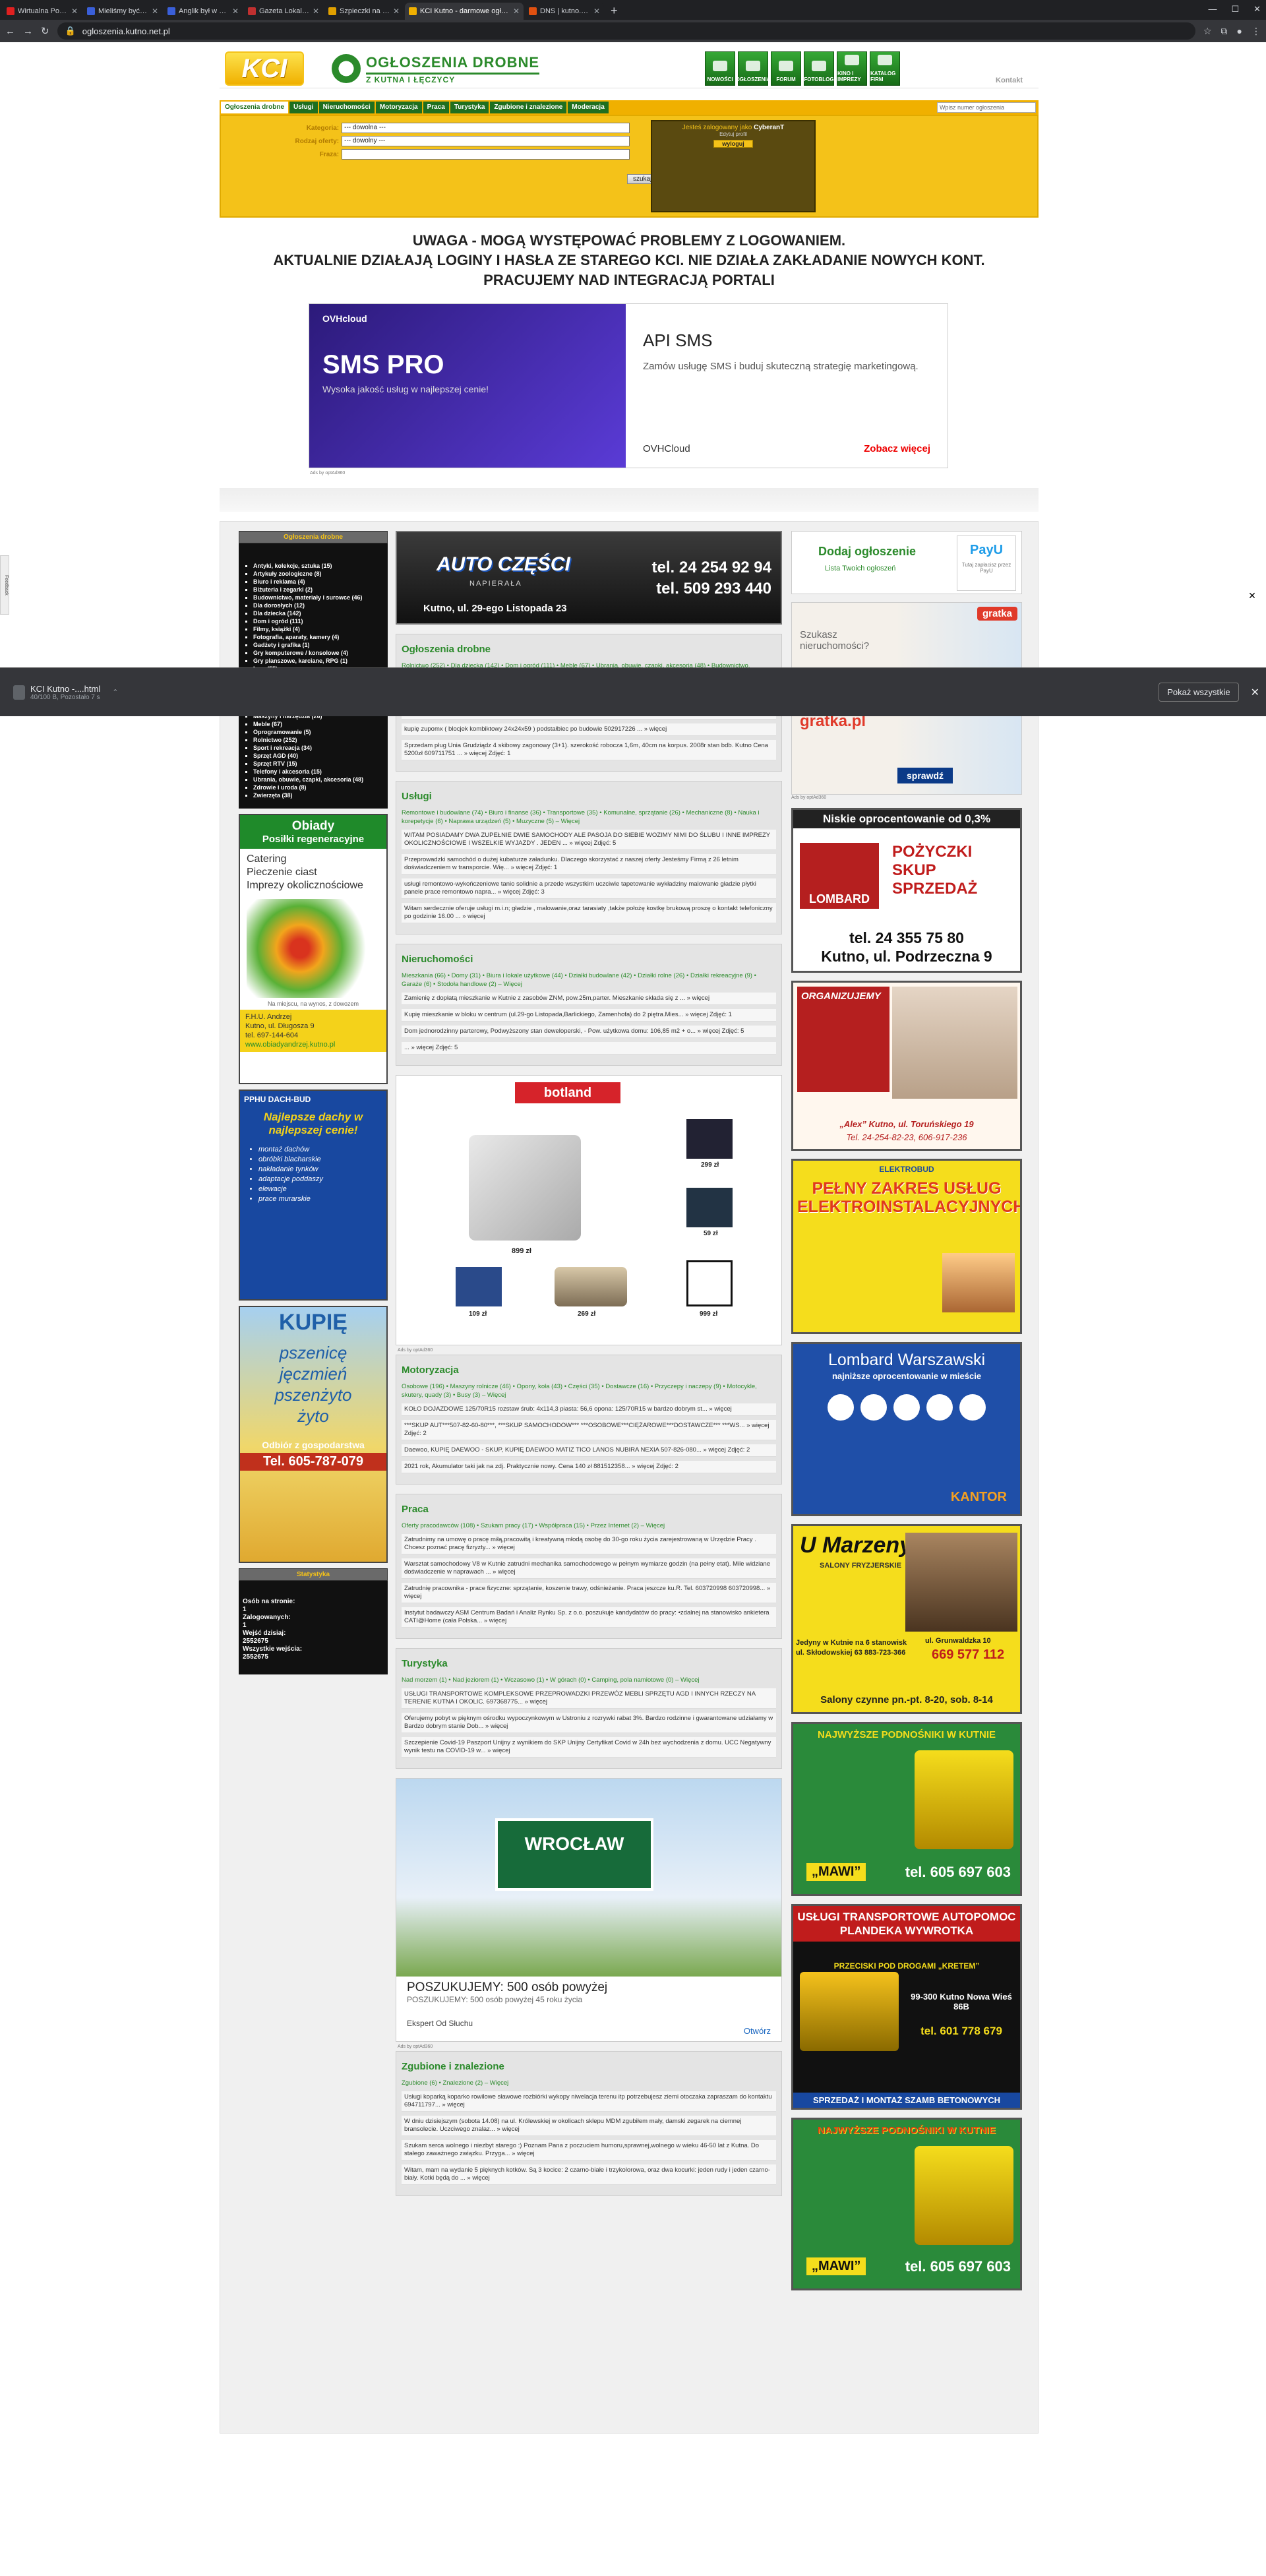 This screenshot has height=2576, width=1266. Describe the element at coordinates (1252, 595) in the screenshot. I see `close-overlay-icon: ✕` at that location.